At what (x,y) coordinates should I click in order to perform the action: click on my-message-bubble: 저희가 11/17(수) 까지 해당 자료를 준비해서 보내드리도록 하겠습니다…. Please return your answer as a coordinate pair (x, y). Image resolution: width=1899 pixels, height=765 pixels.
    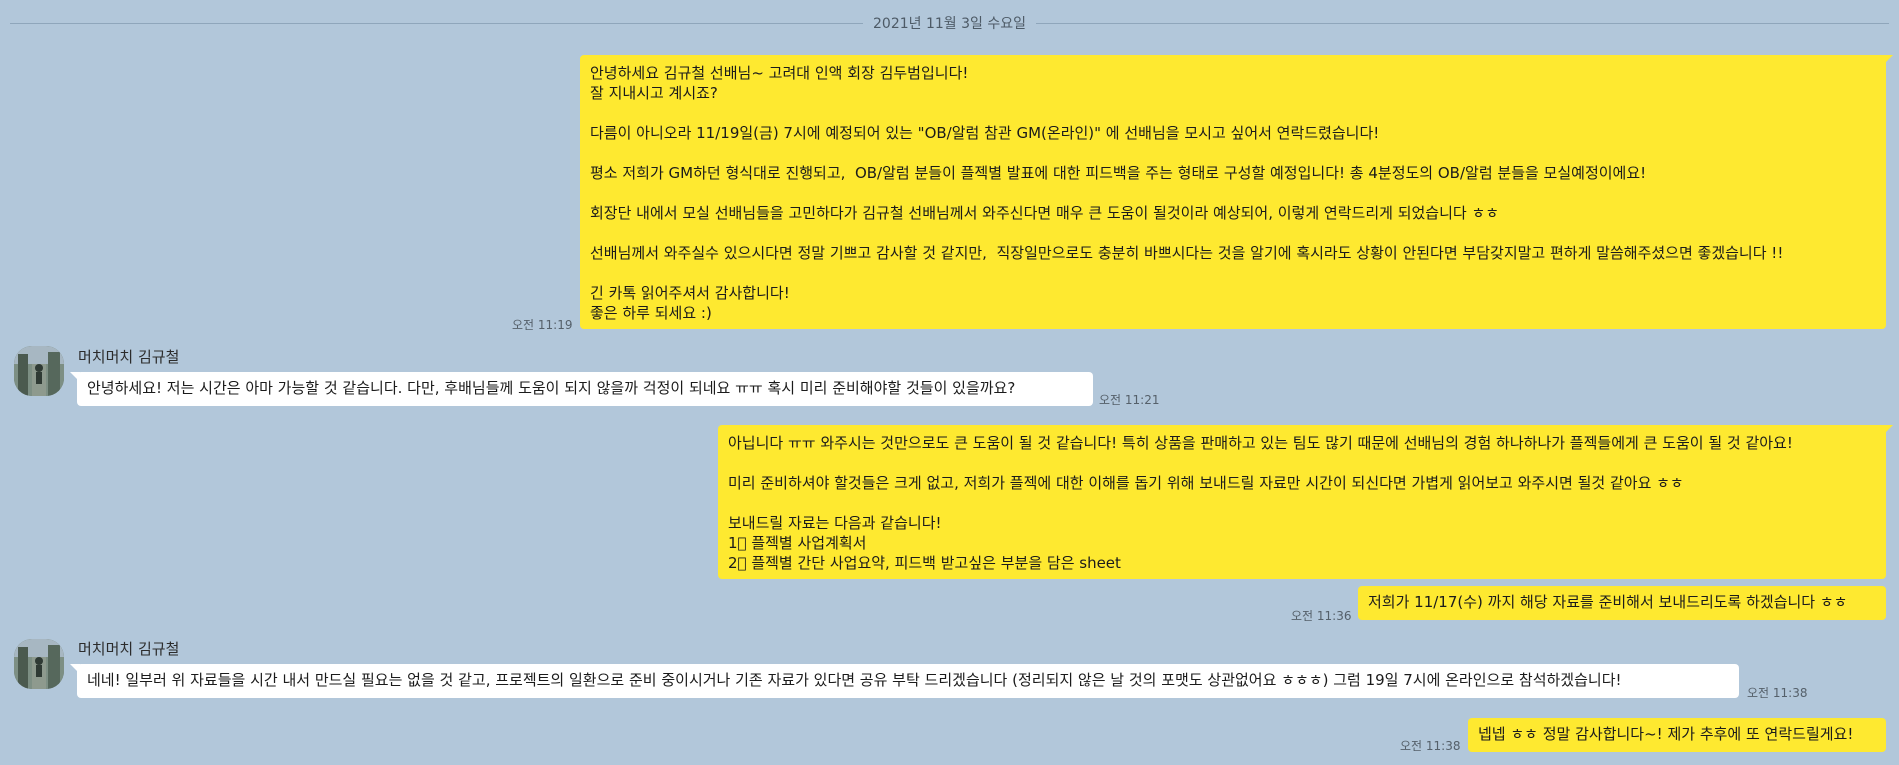
    Looking at the image, I should click on (1622, 603).